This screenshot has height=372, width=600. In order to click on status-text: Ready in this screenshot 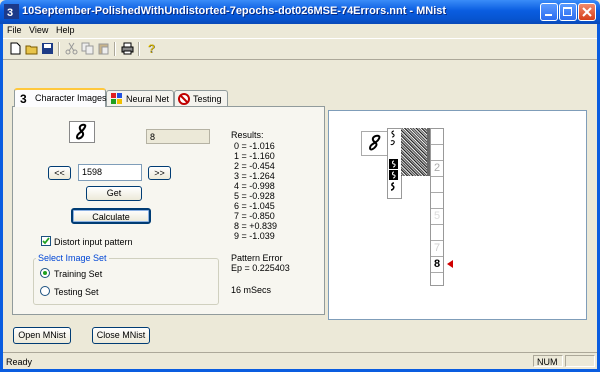, I will do `click(19, 362)`.